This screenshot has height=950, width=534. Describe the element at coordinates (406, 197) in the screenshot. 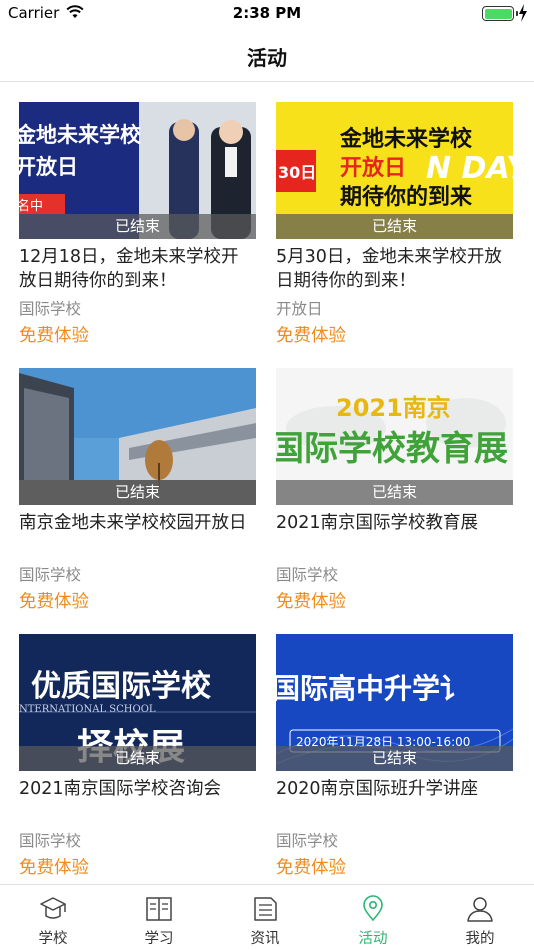

I see `banner-text: 期待你的到来` at that location.